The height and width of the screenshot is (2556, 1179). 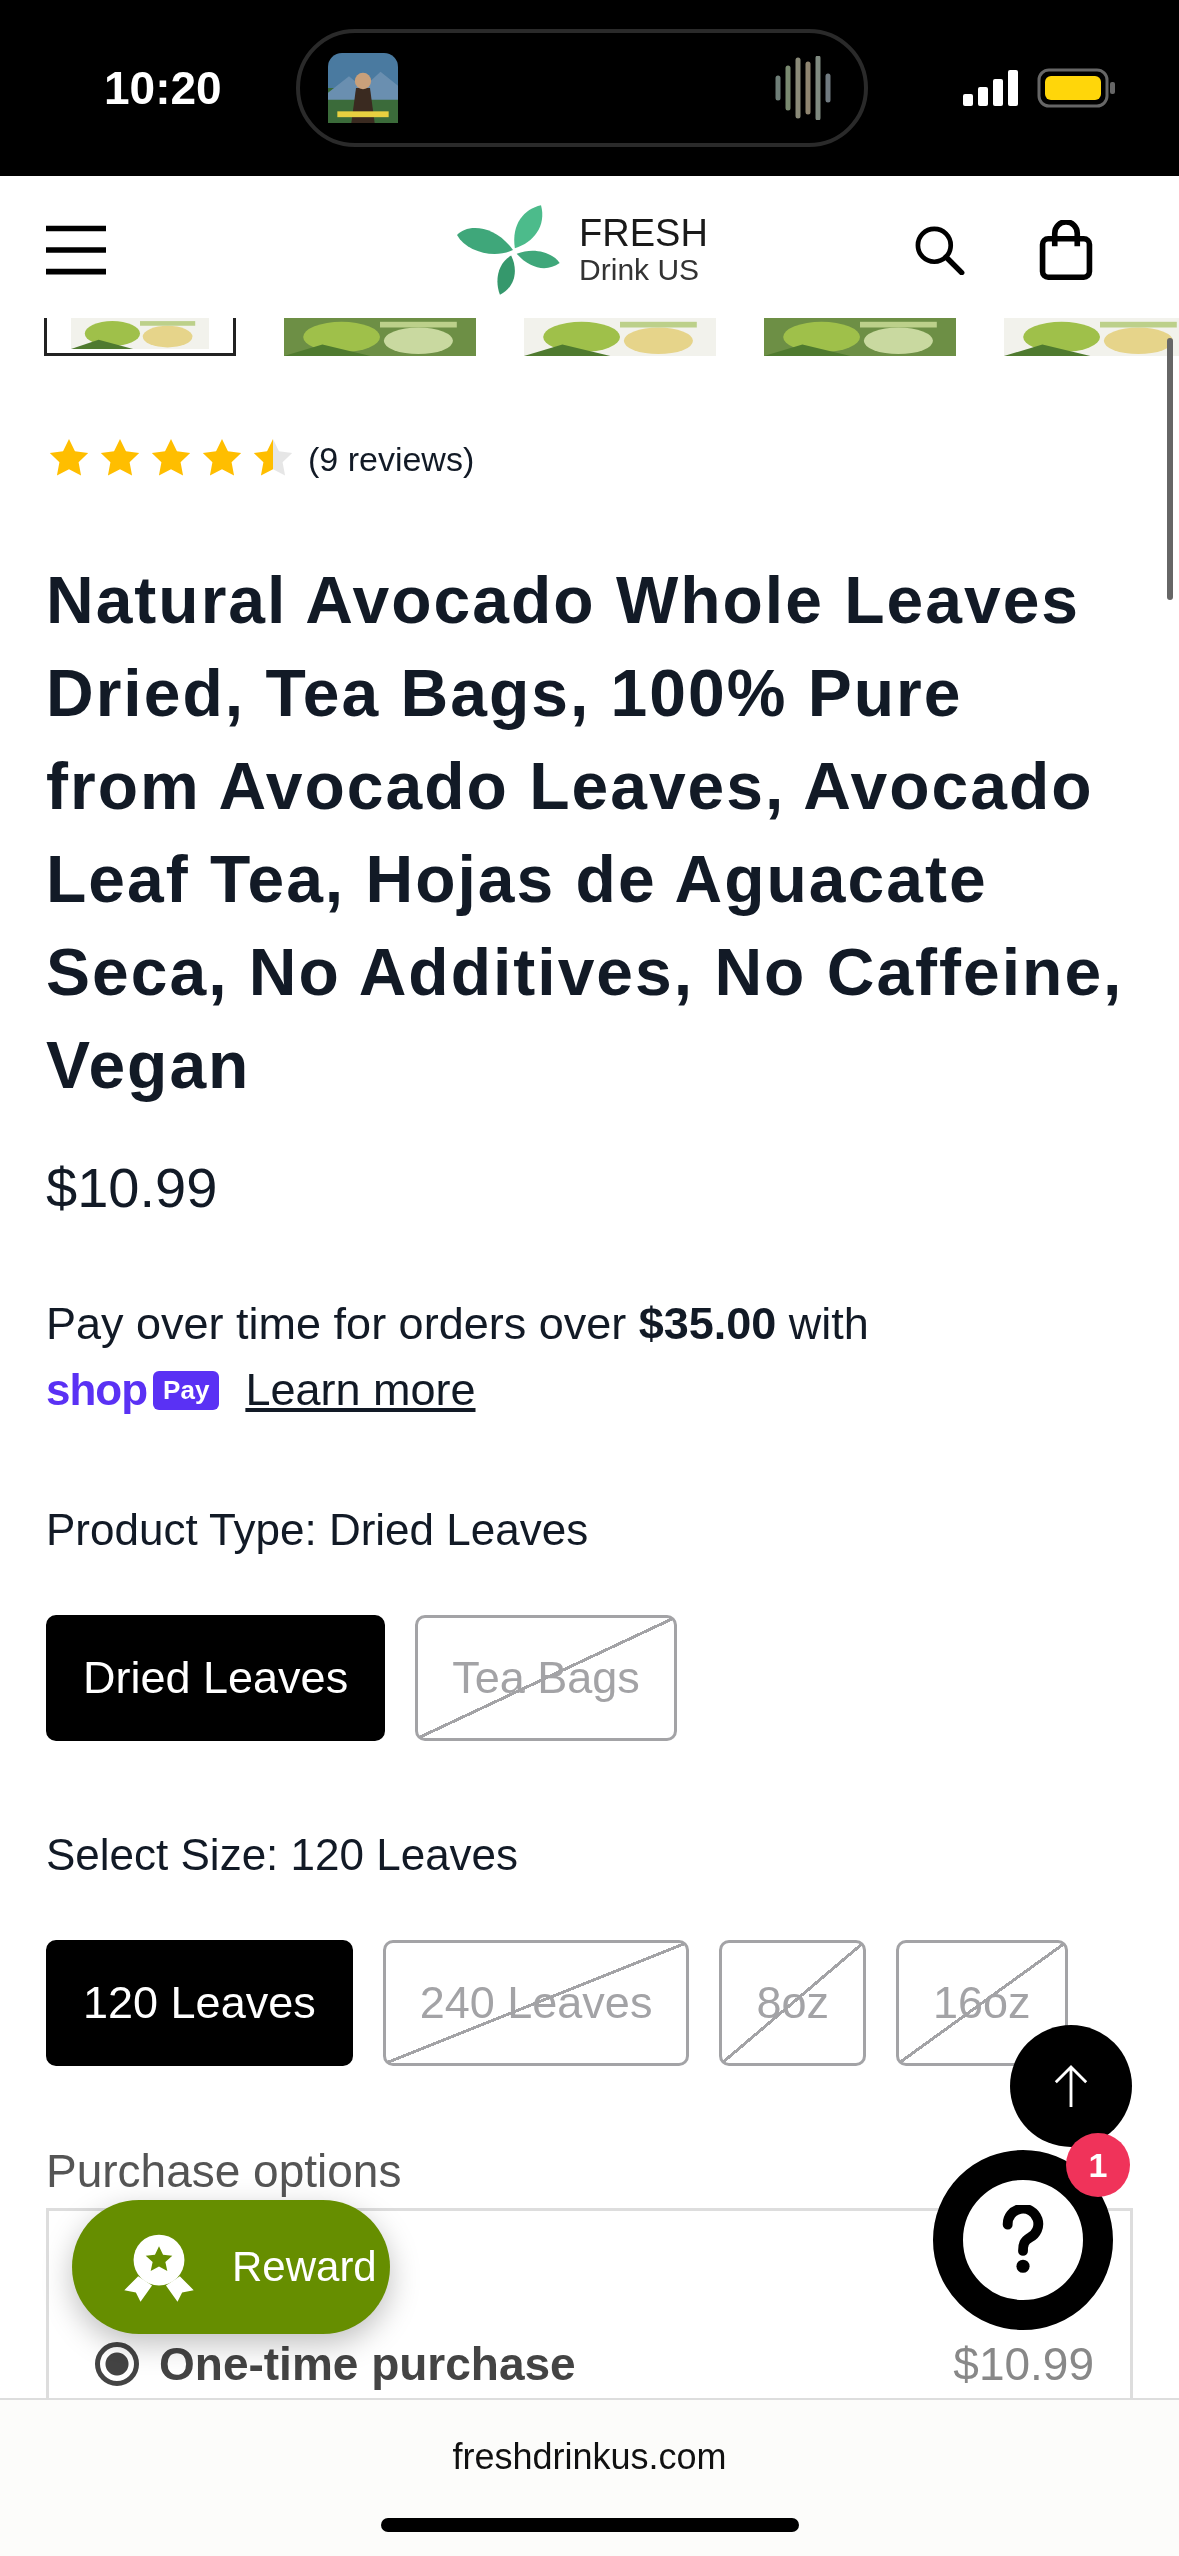 What do you see at coordinates (1098, 2165) in the screenshot?
I see `notification-badge: 1` at bounding box center [1098, 2165].